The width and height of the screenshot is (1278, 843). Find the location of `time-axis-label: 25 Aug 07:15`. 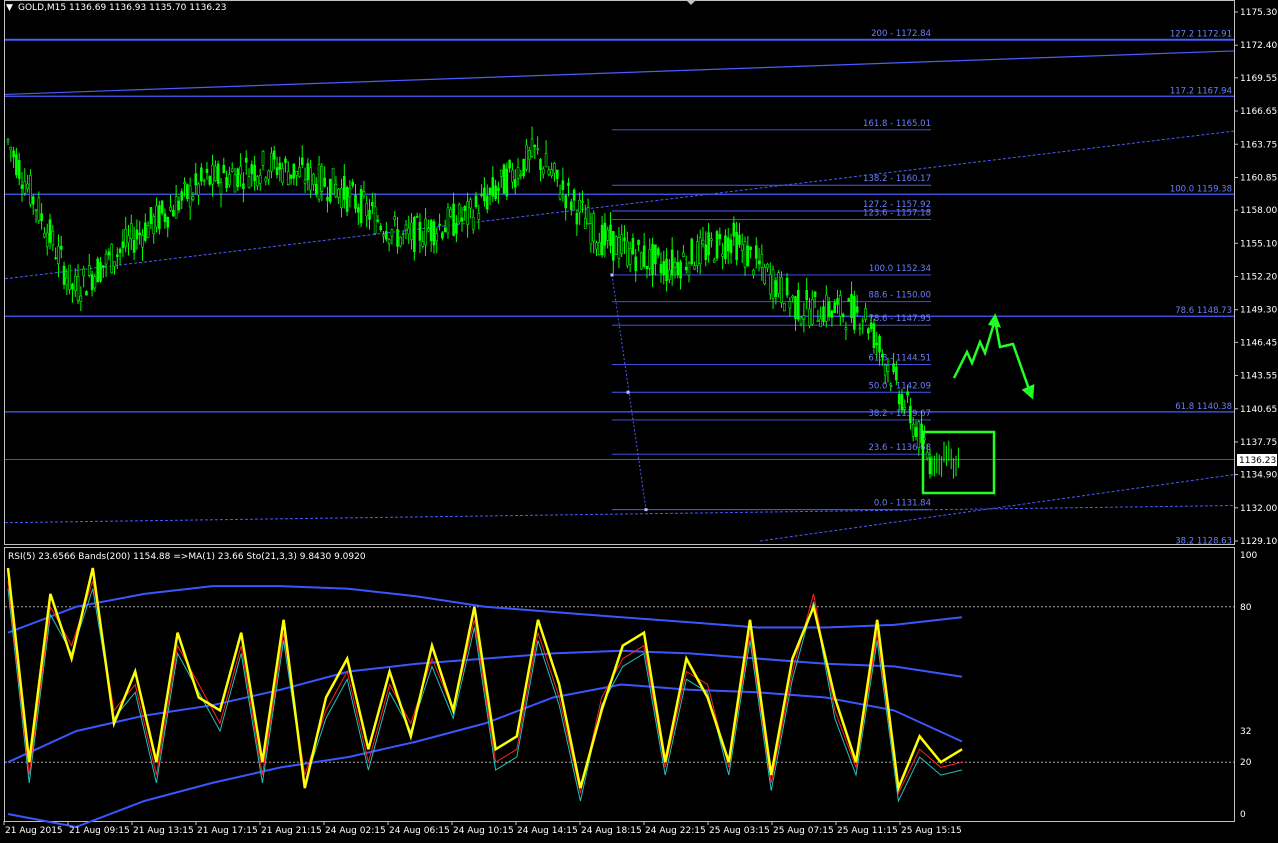

time-axis-label: 25 Aug 07:15 is located at coordinates (803, 831).